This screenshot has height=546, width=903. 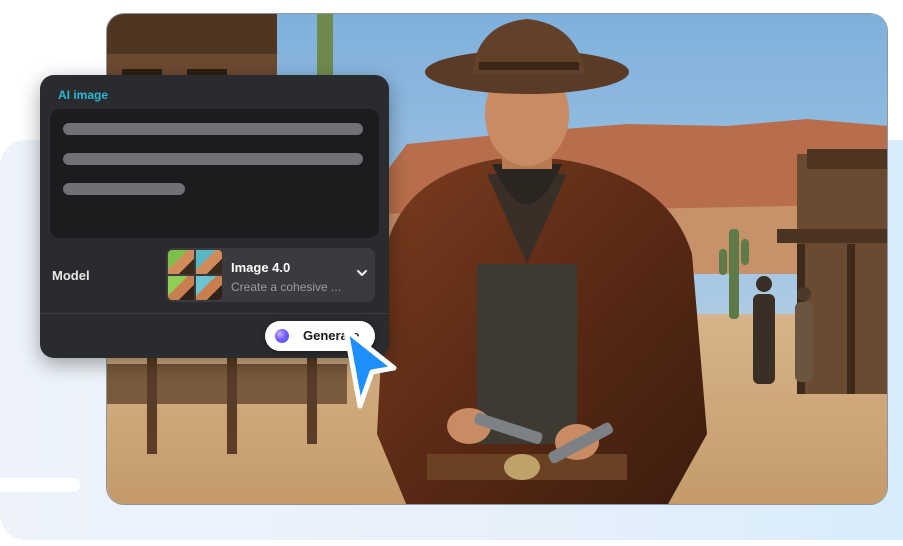 What do you see at coordinates (362, 273) in the screenshot?
I see `chevron-down-icon` at bounding box center [362, 273].